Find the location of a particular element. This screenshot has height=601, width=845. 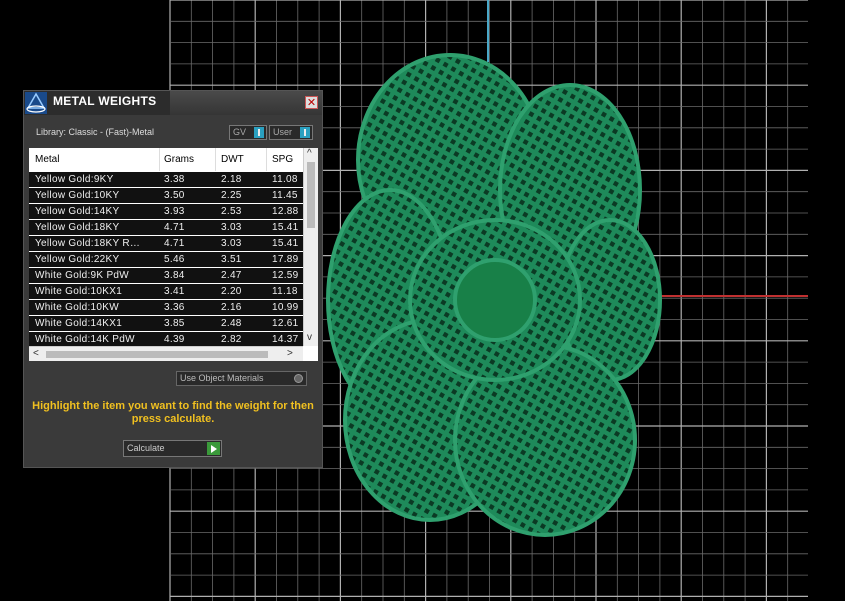

panel-title: METAL WEIGHTS is located at coordinates (105, 101).